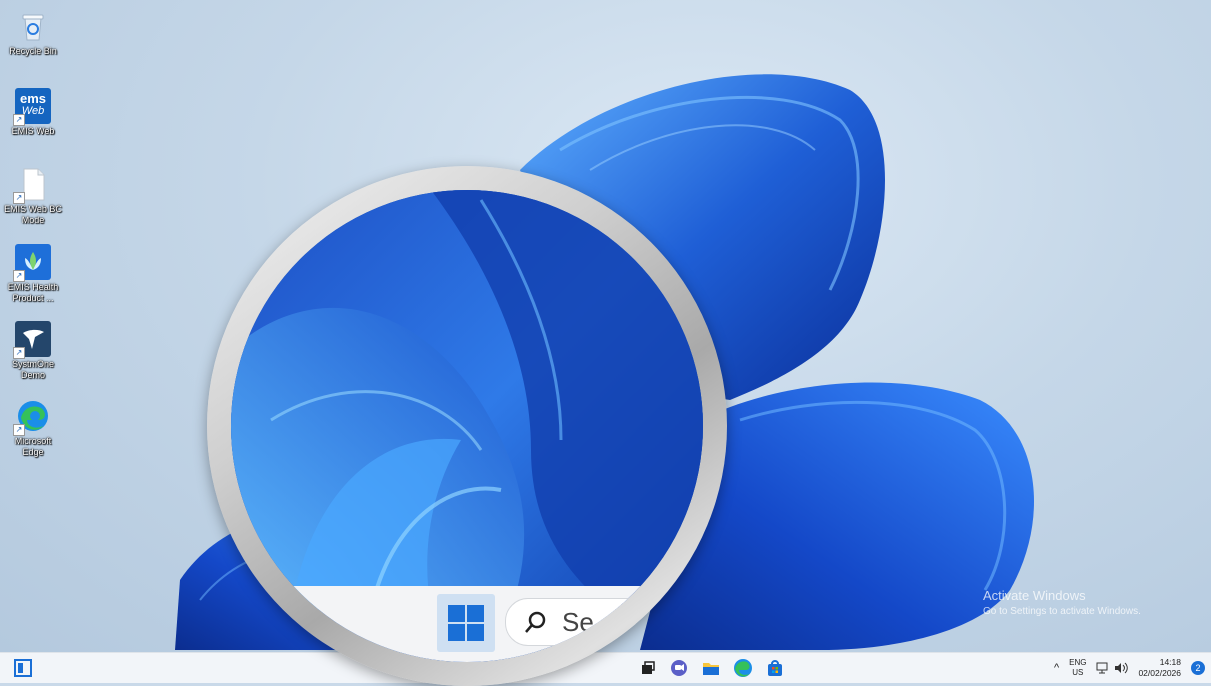 The image size is (1211, 686). I want to click on emis-logo-top: ems, so click(33, 98).